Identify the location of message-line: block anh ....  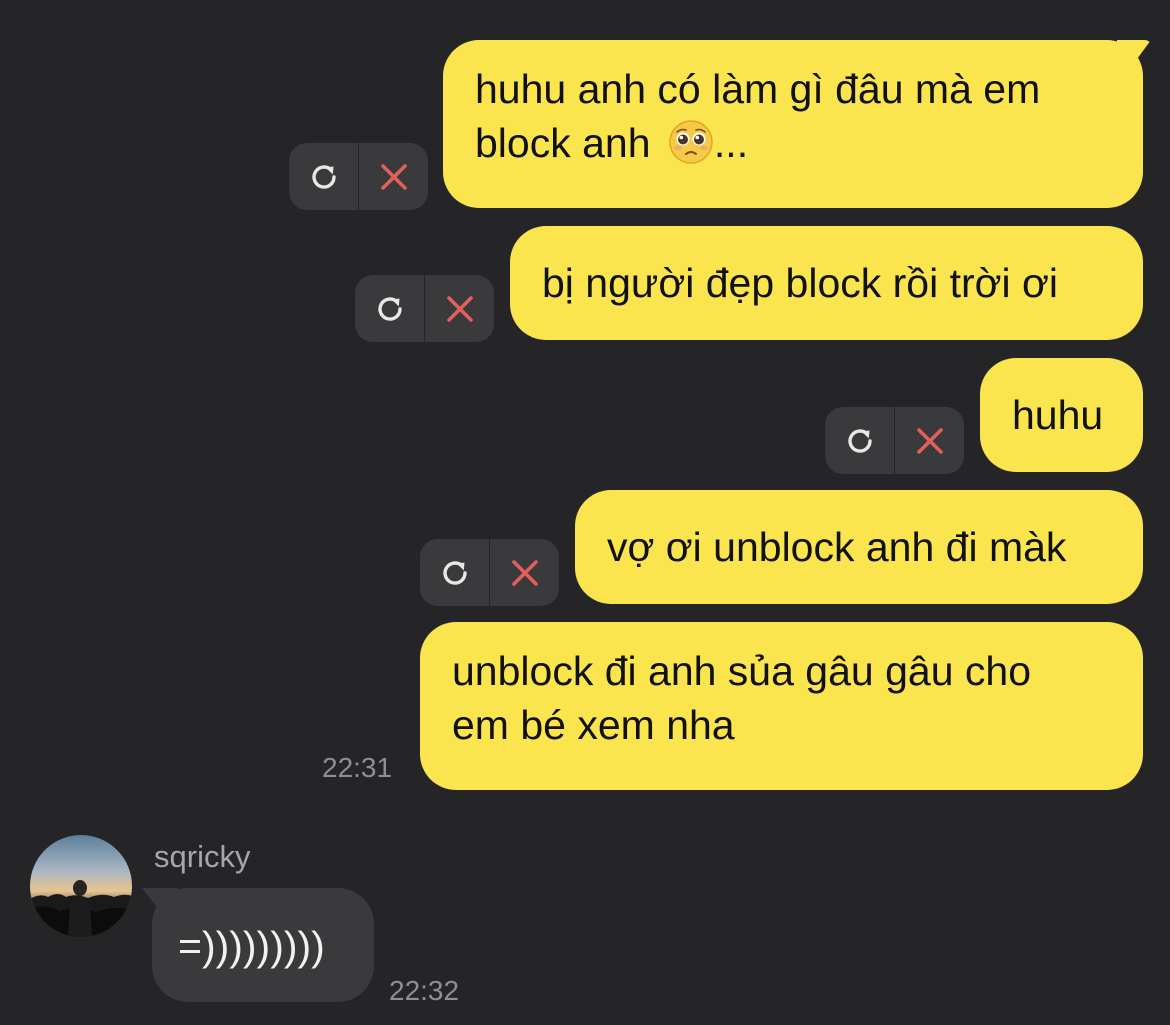
(612, 143).